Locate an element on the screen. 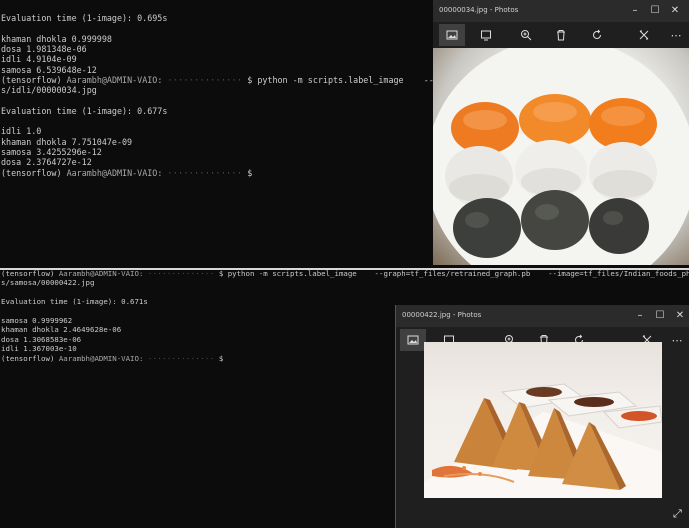 The width and height of the screenshot is (689, 528). output-line: idli 1.367003e-10 is located at coordinates (39, 349).